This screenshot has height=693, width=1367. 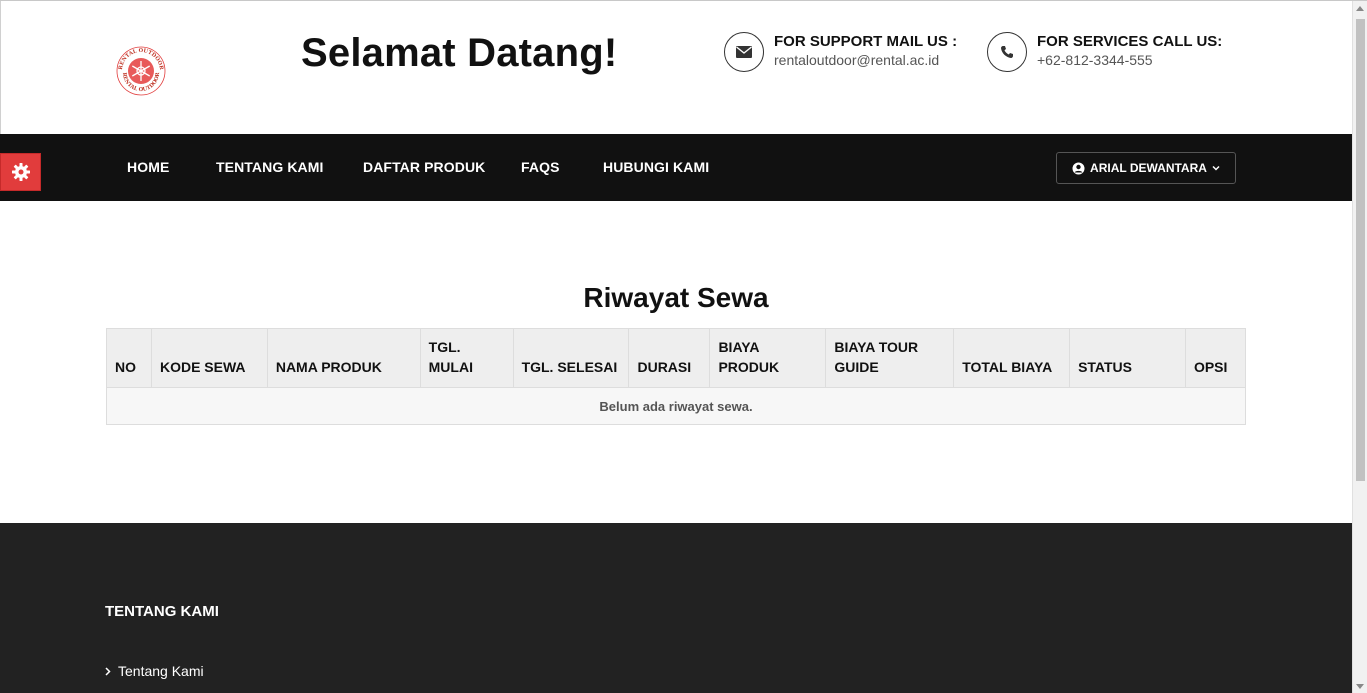 I want to click on services-call-block: FOR SERVICES CALL US: +62-812-3344-555, so click(x=1104, y=52).